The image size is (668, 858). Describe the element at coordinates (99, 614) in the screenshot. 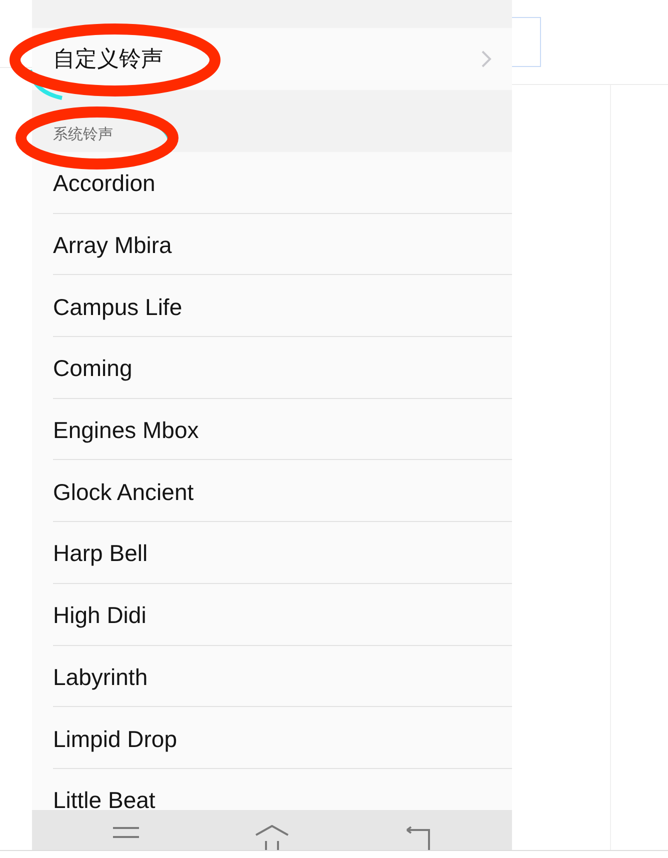

I see `ringtone-item: High Didi` at that location.